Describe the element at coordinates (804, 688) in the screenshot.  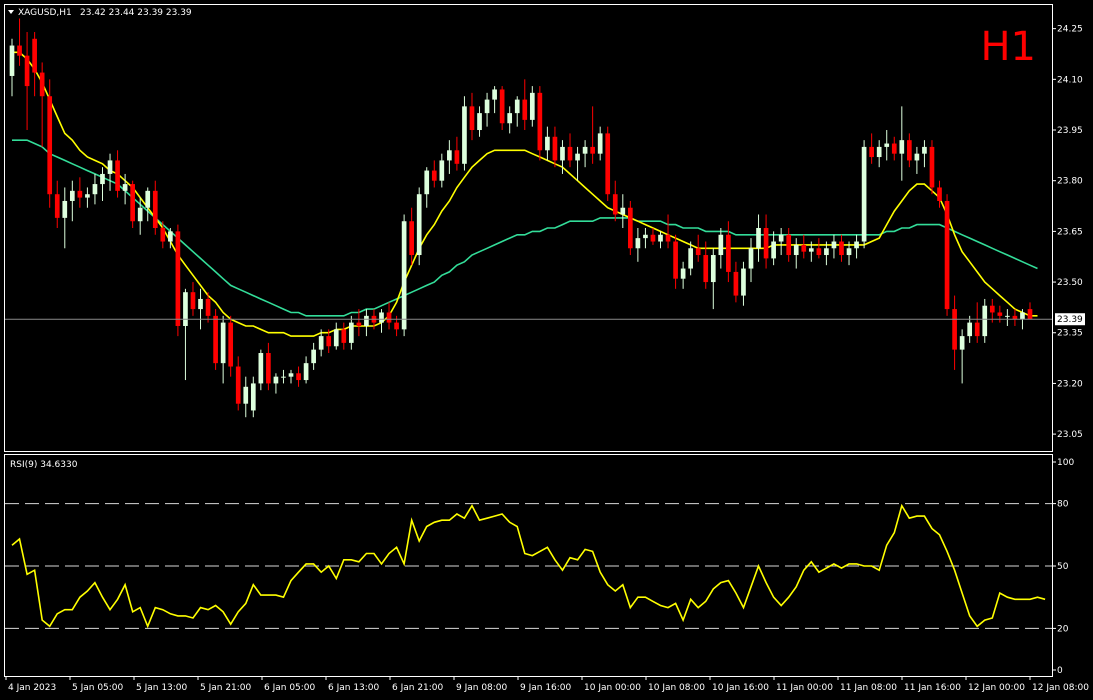
I see `time-tick-label: 11 Jan 00:00` at that location.